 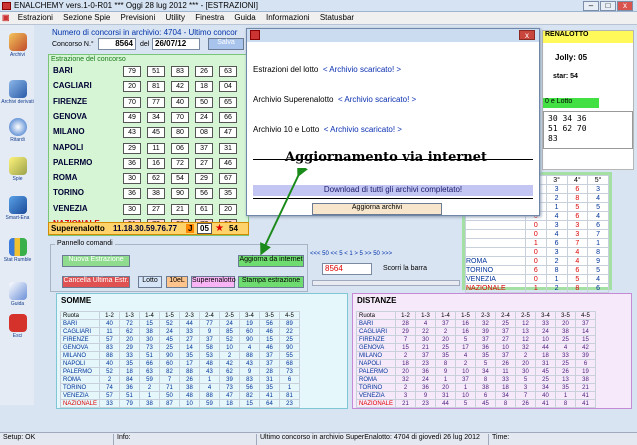 I want to click on ruota-number: 90, so click(x=180, y=194).